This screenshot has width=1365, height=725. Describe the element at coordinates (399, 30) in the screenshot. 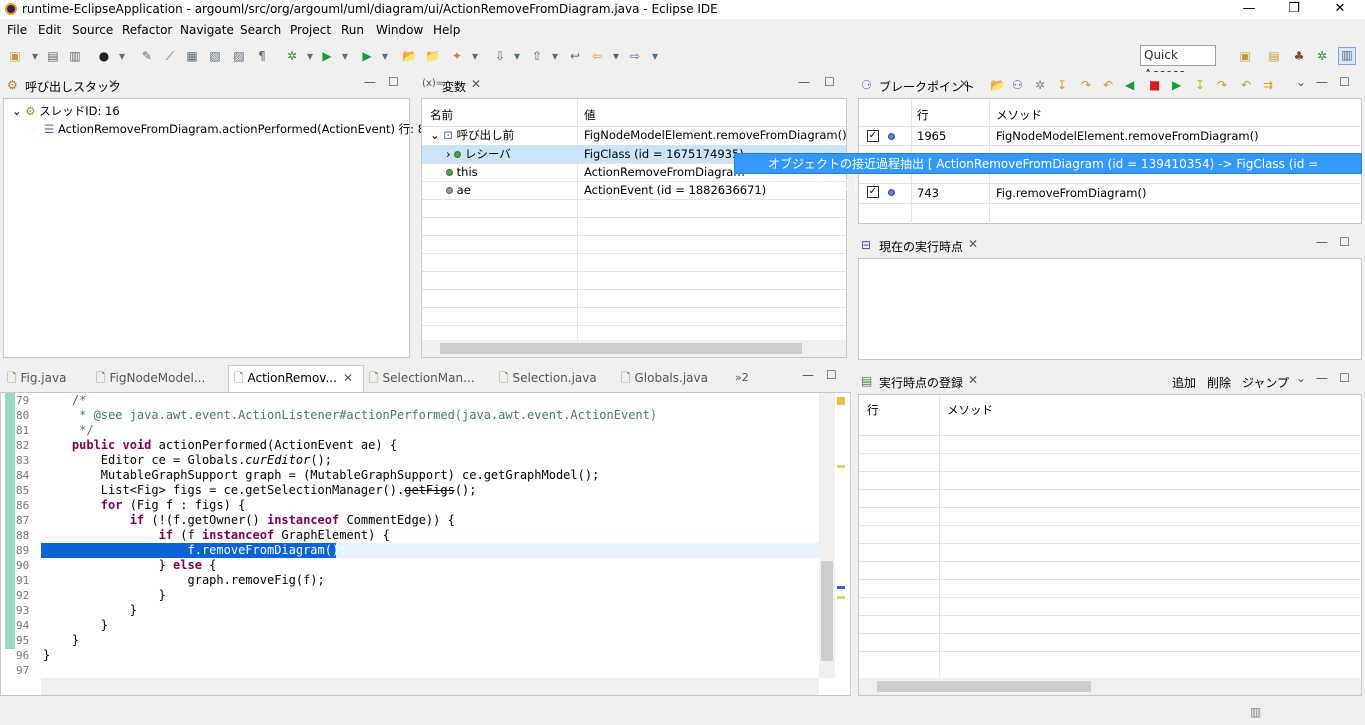

I see `menu-window: Window` at that location.